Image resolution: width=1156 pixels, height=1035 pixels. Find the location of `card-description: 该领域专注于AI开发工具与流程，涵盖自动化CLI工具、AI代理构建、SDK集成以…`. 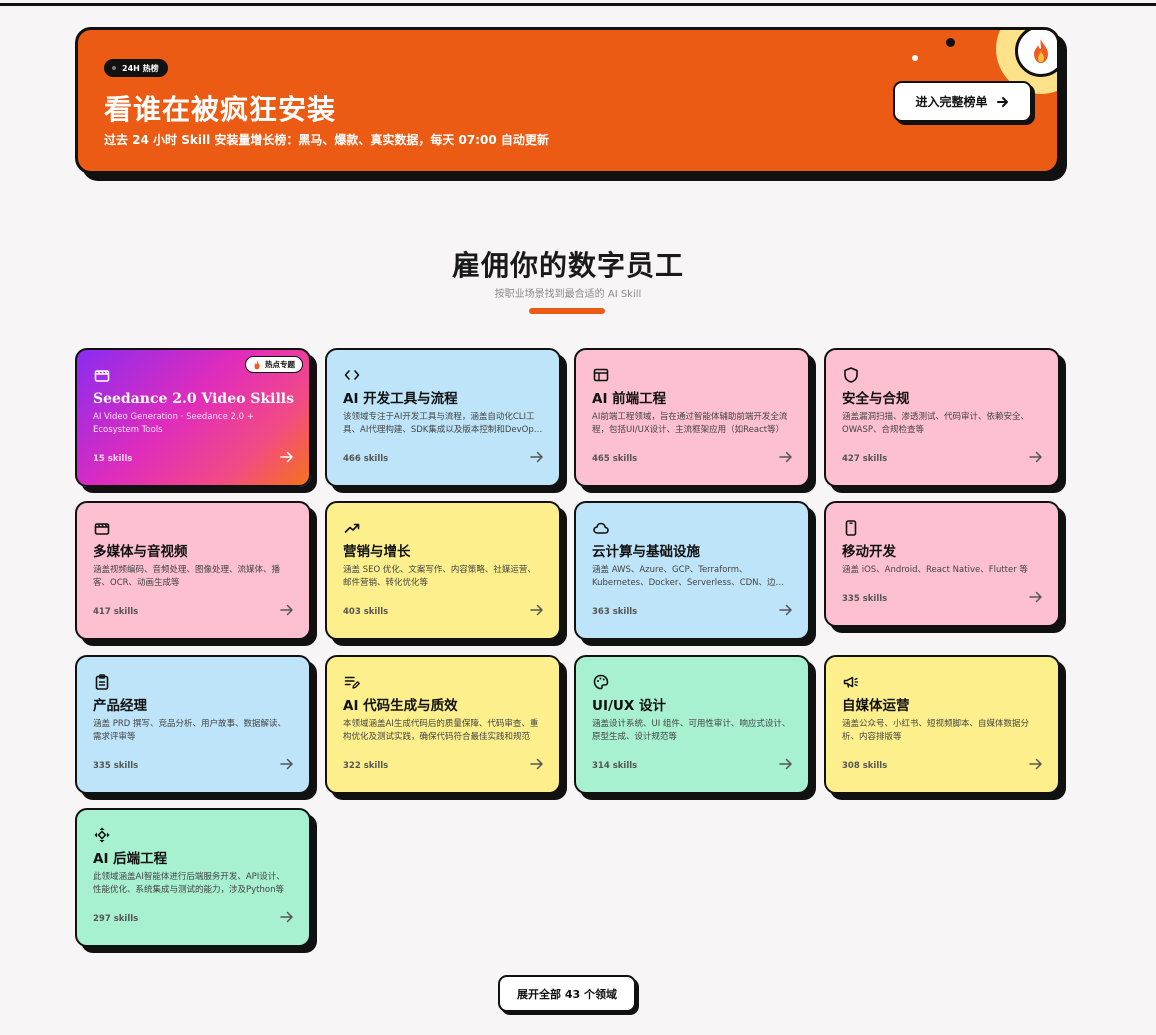

card-description: 该领域专注于AI开发工具与流程，涵盖自动化CLI工具、AI代理构建、SDK集成以… is located at coordinates (441, 423).